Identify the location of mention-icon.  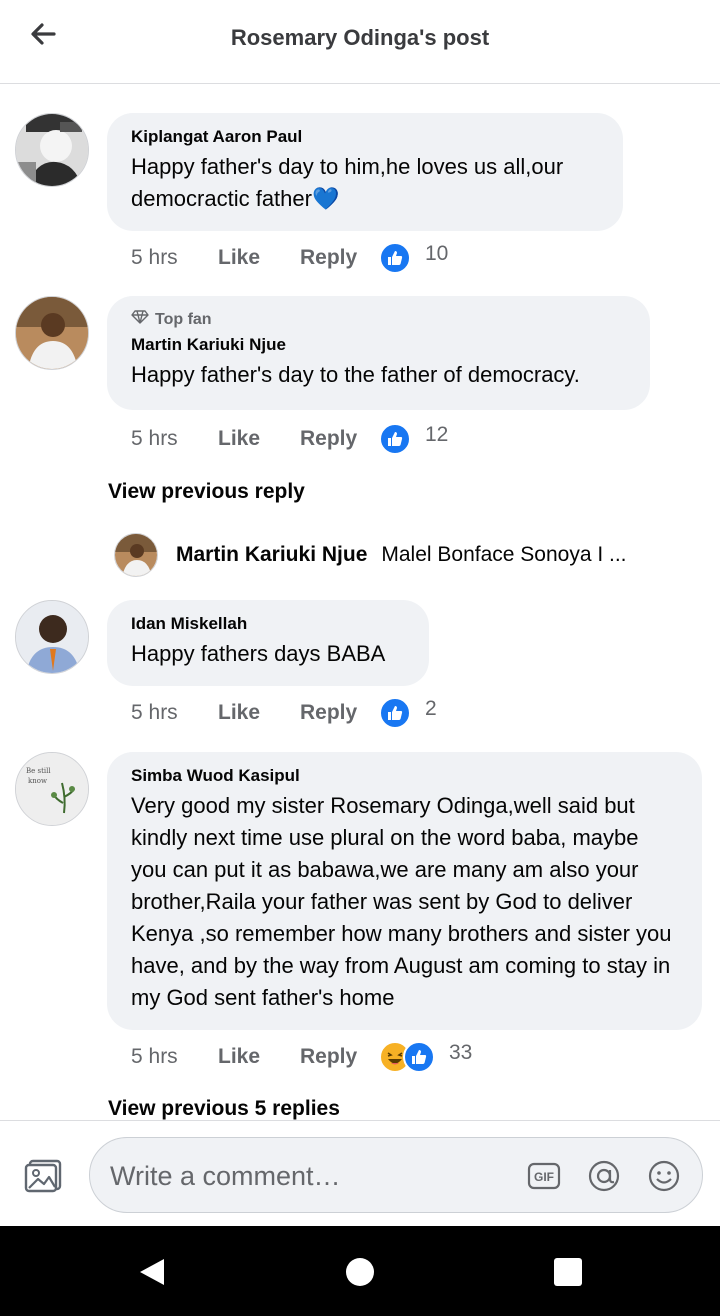
(604, 1176).